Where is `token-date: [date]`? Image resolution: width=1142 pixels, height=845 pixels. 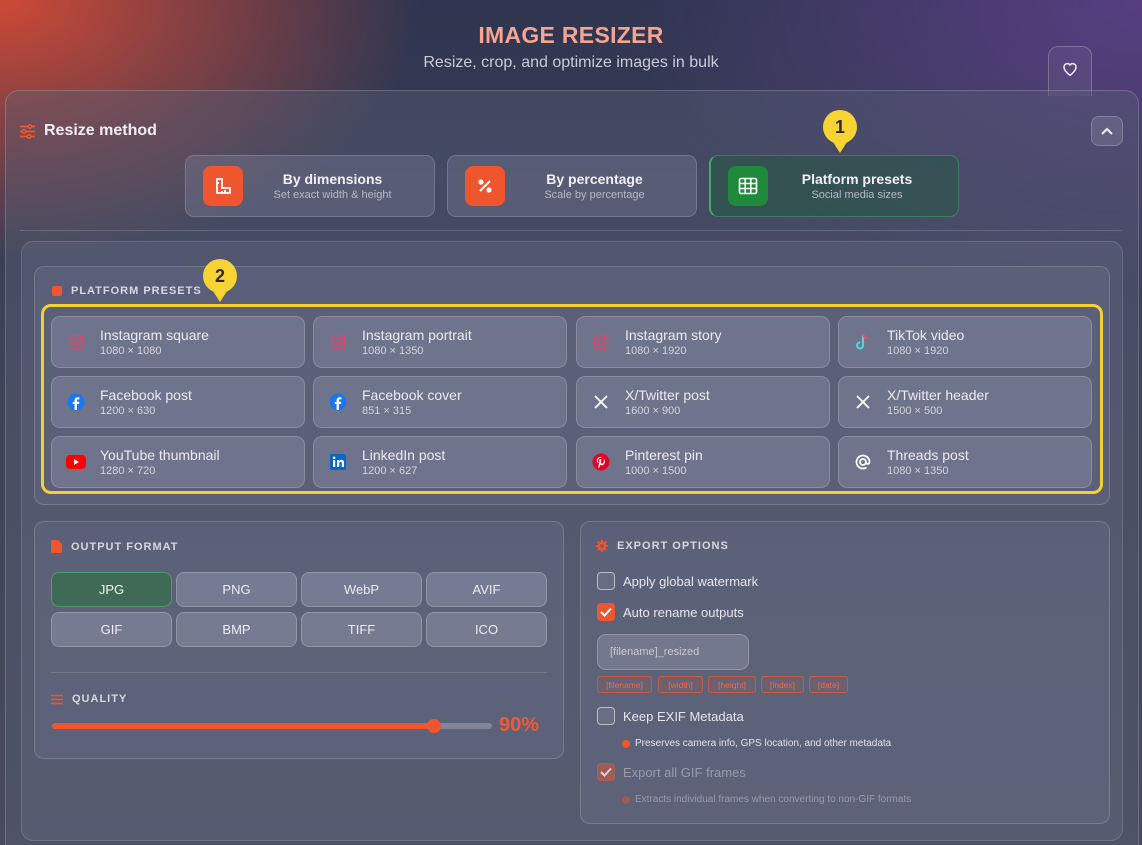 token-date: [date] is located at coordinates (828, 684).